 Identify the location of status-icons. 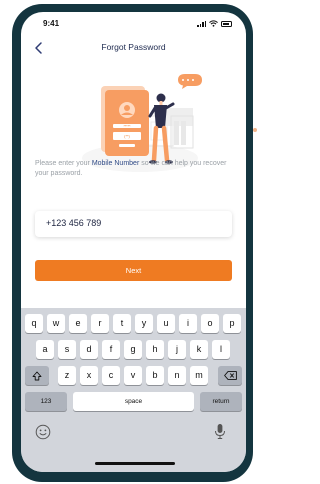
(214, 23).